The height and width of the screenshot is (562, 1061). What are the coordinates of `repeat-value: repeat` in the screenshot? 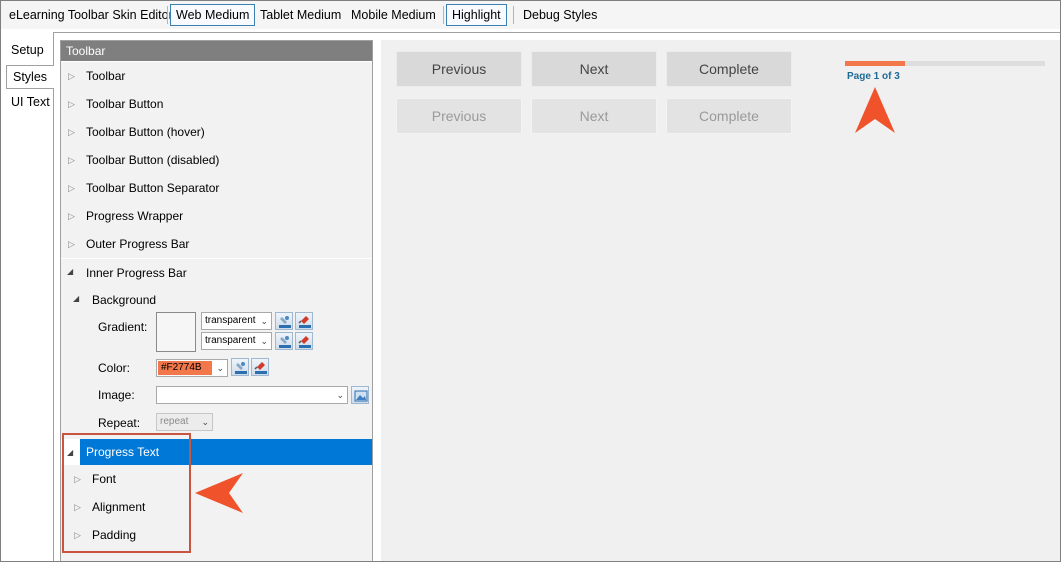 It's located at (174, 421).